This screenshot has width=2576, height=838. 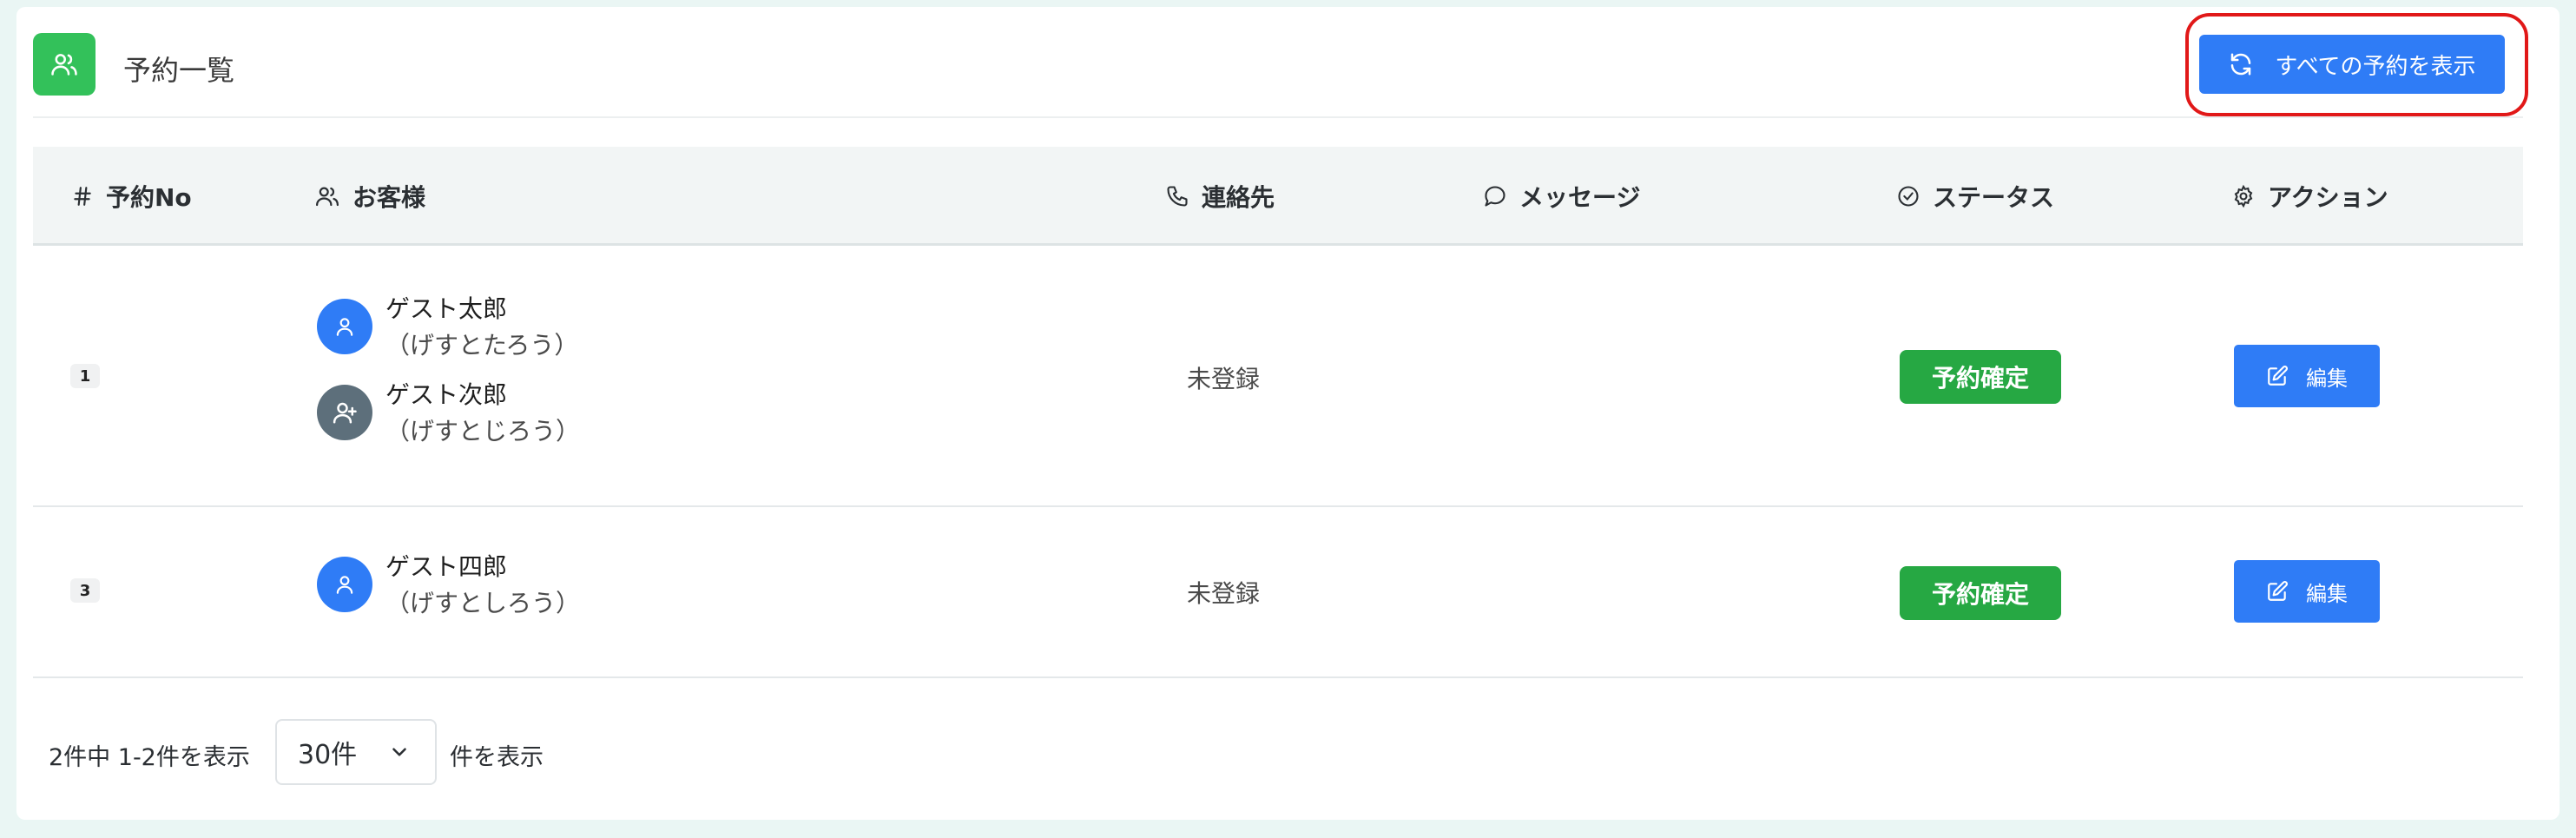 What do you see at coordinates (446, 308) in the screenshot?
I see `guest-name: ゲスト太郎` at bounding box center [446, 308].